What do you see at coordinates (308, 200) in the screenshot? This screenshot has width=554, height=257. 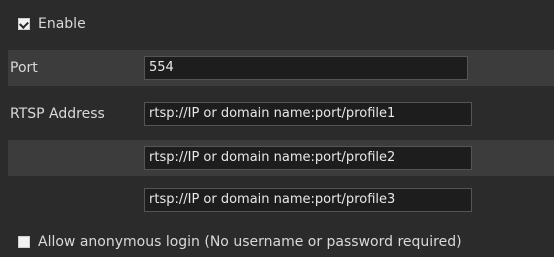 I see `rtsp-address-field-3: rtsp://IP or domain name:port/profile3` at bounding box center [308, 200].